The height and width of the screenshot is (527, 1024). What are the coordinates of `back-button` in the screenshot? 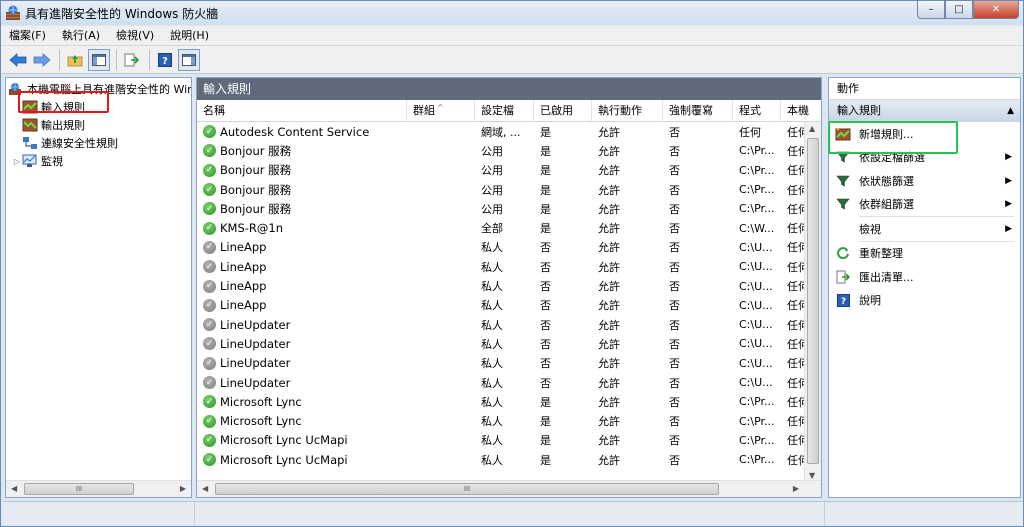 It's located at (18, 60).